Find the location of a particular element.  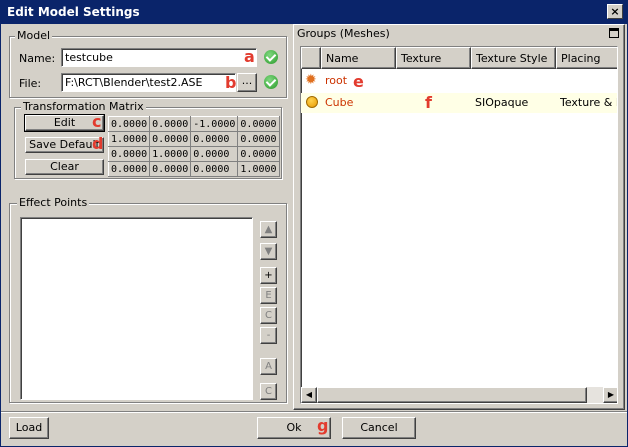

header-texture-style: Texture Style is located at coordinates (513, 58).